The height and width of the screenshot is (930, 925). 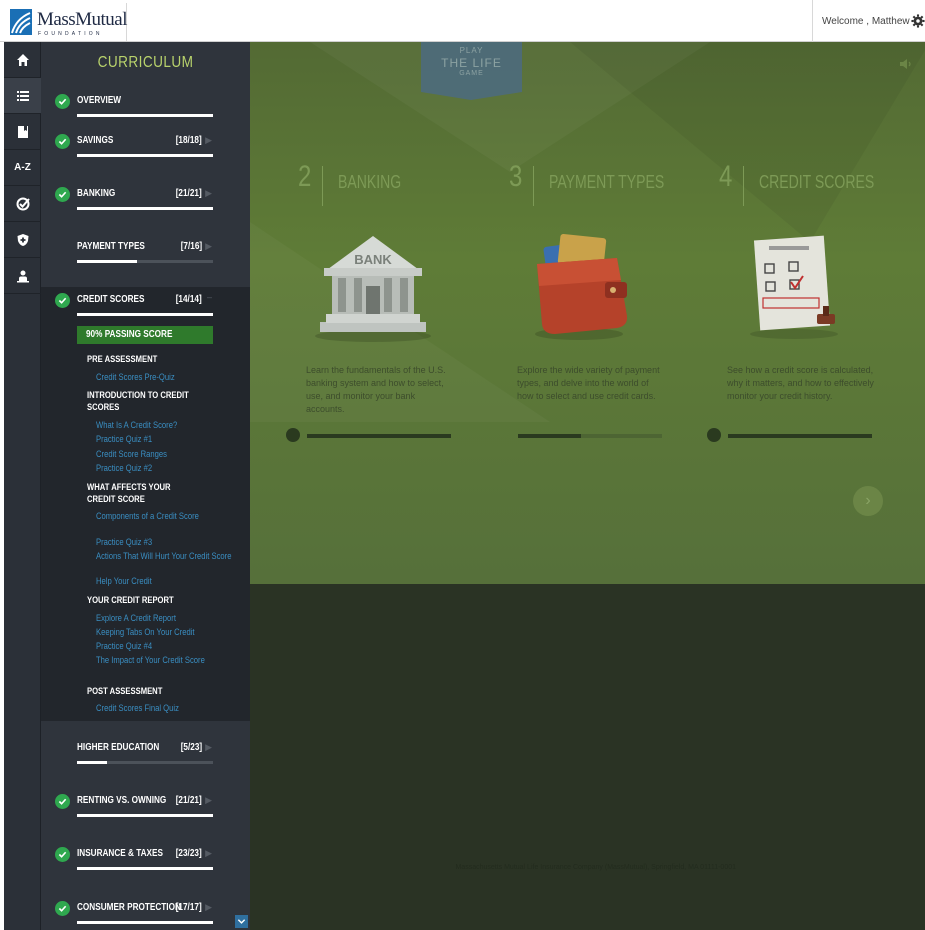 What do you see at coordinates (146, 618) in the screenshot?
I see `lesson-link: Explore A Credit Report` at bounding box center [146, 618].